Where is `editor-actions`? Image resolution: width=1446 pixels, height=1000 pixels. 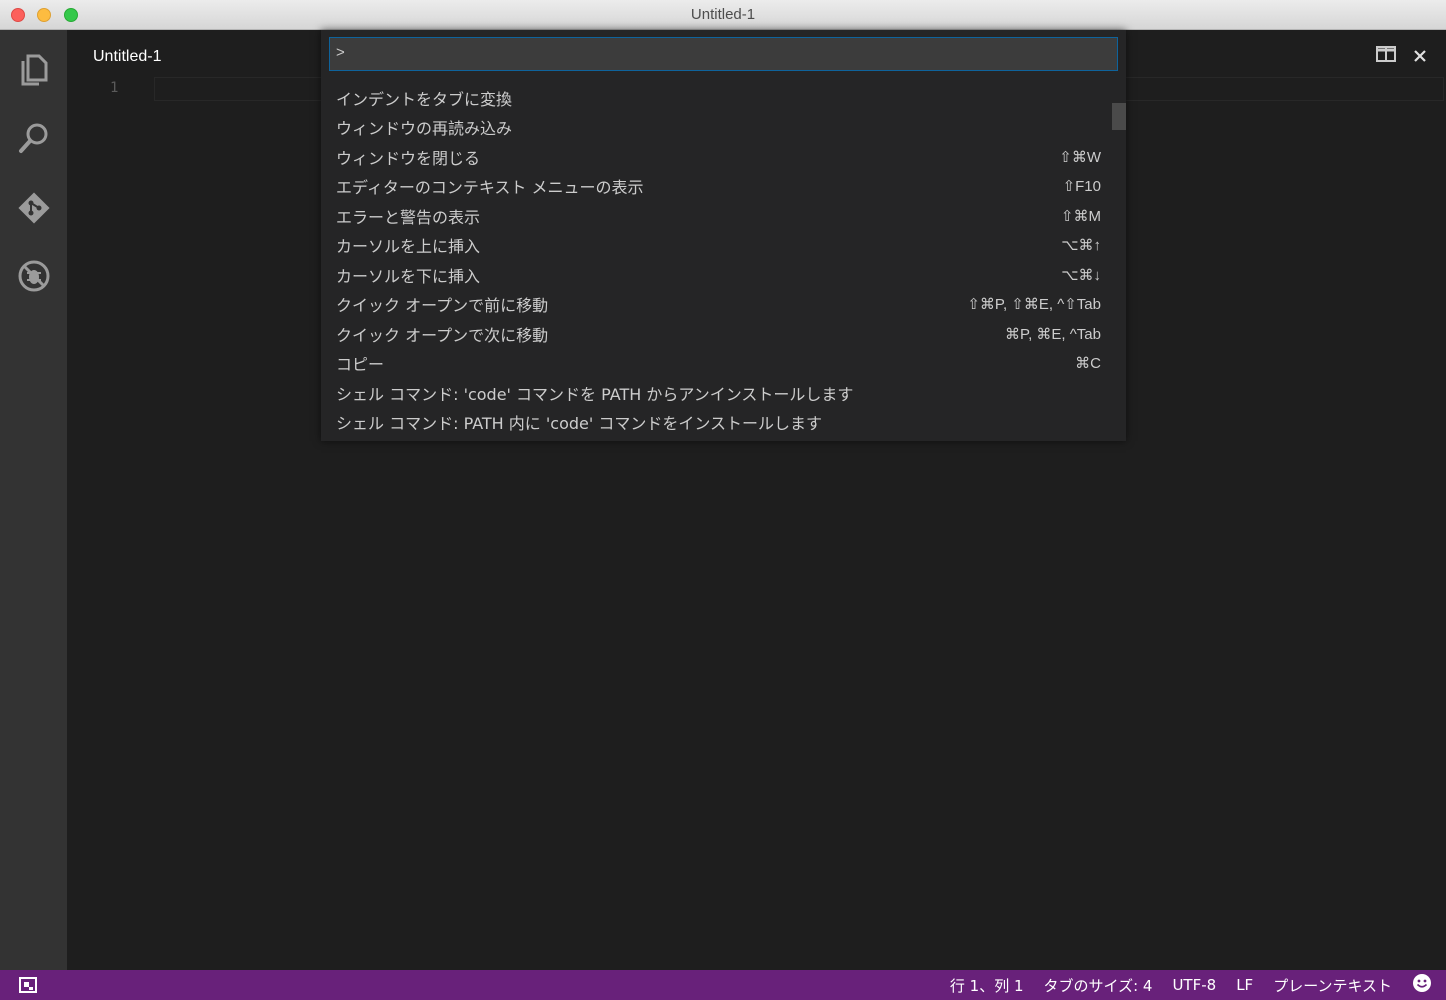 editor-actions is located at coordinates (1401, 56).